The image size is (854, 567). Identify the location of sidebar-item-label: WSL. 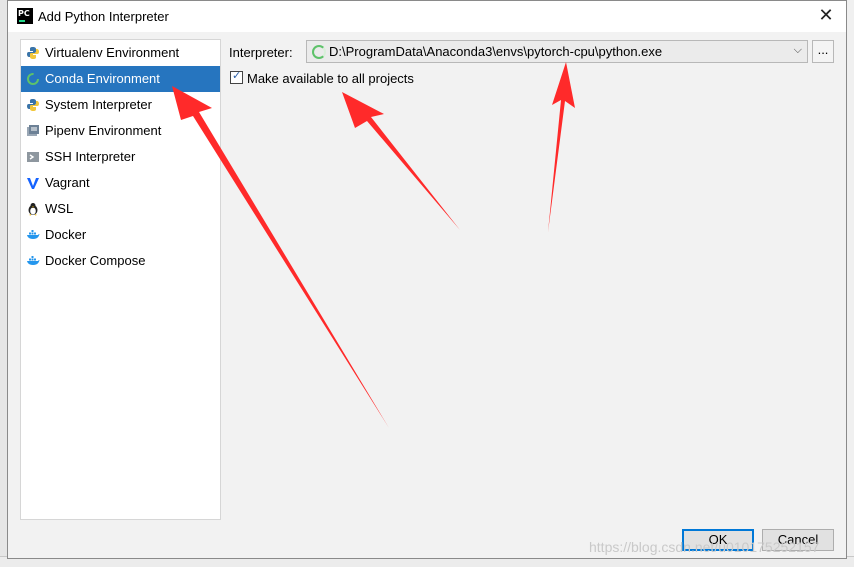
(59, 208).